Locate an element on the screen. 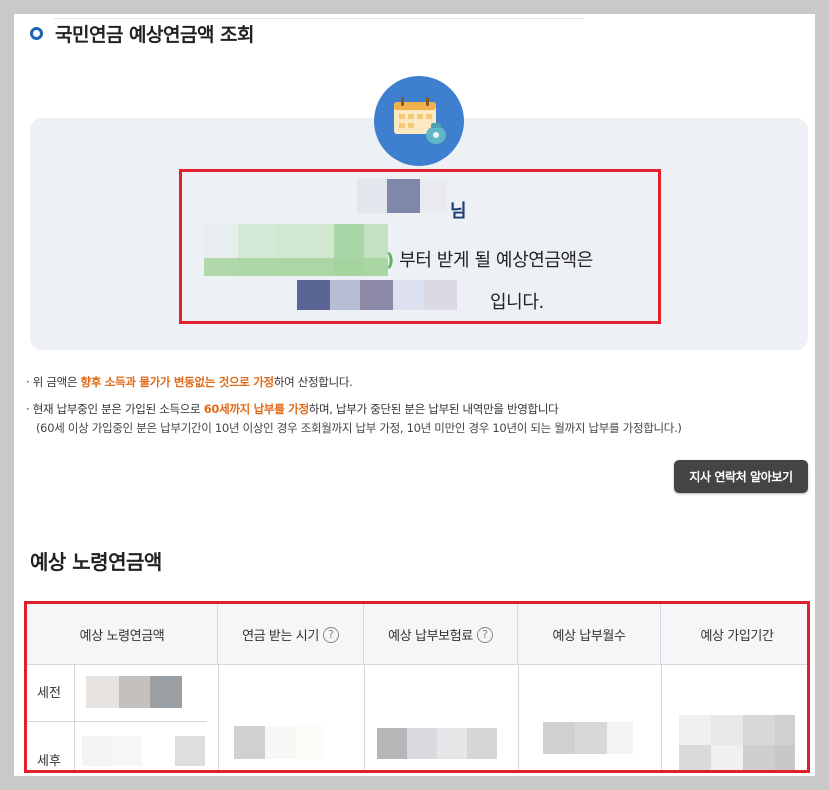  name-suffix: 님 is located at coordinates (458, 211).